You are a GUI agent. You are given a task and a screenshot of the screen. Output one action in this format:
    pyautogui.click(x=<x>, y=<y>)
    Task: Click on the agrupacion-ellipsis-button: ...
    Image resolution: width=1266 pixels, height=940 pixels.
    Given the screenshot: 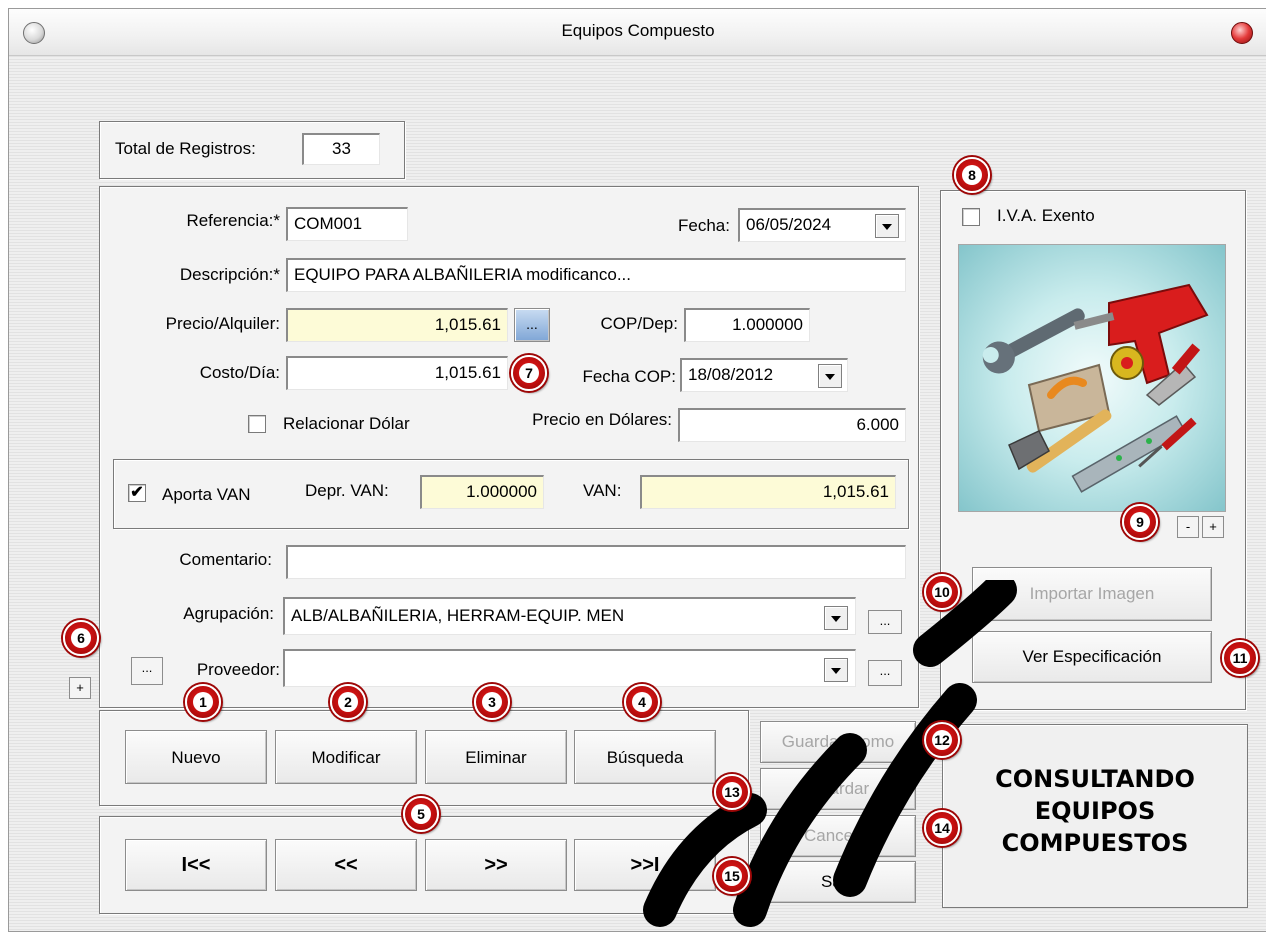 What is the action you would take?
    pyautogui.click(x=885, y=622)
    